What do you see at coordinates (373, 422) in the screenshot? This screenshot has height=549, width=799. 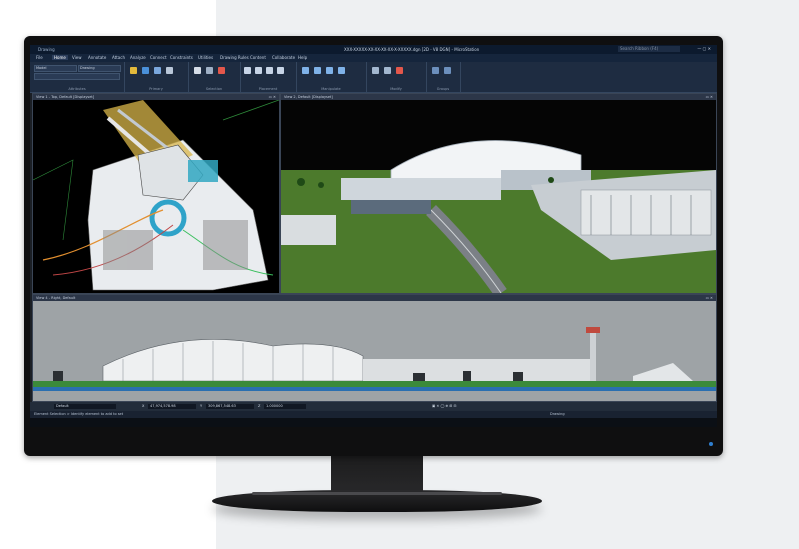 I see `taskbar` at bounding box center [373, 422].